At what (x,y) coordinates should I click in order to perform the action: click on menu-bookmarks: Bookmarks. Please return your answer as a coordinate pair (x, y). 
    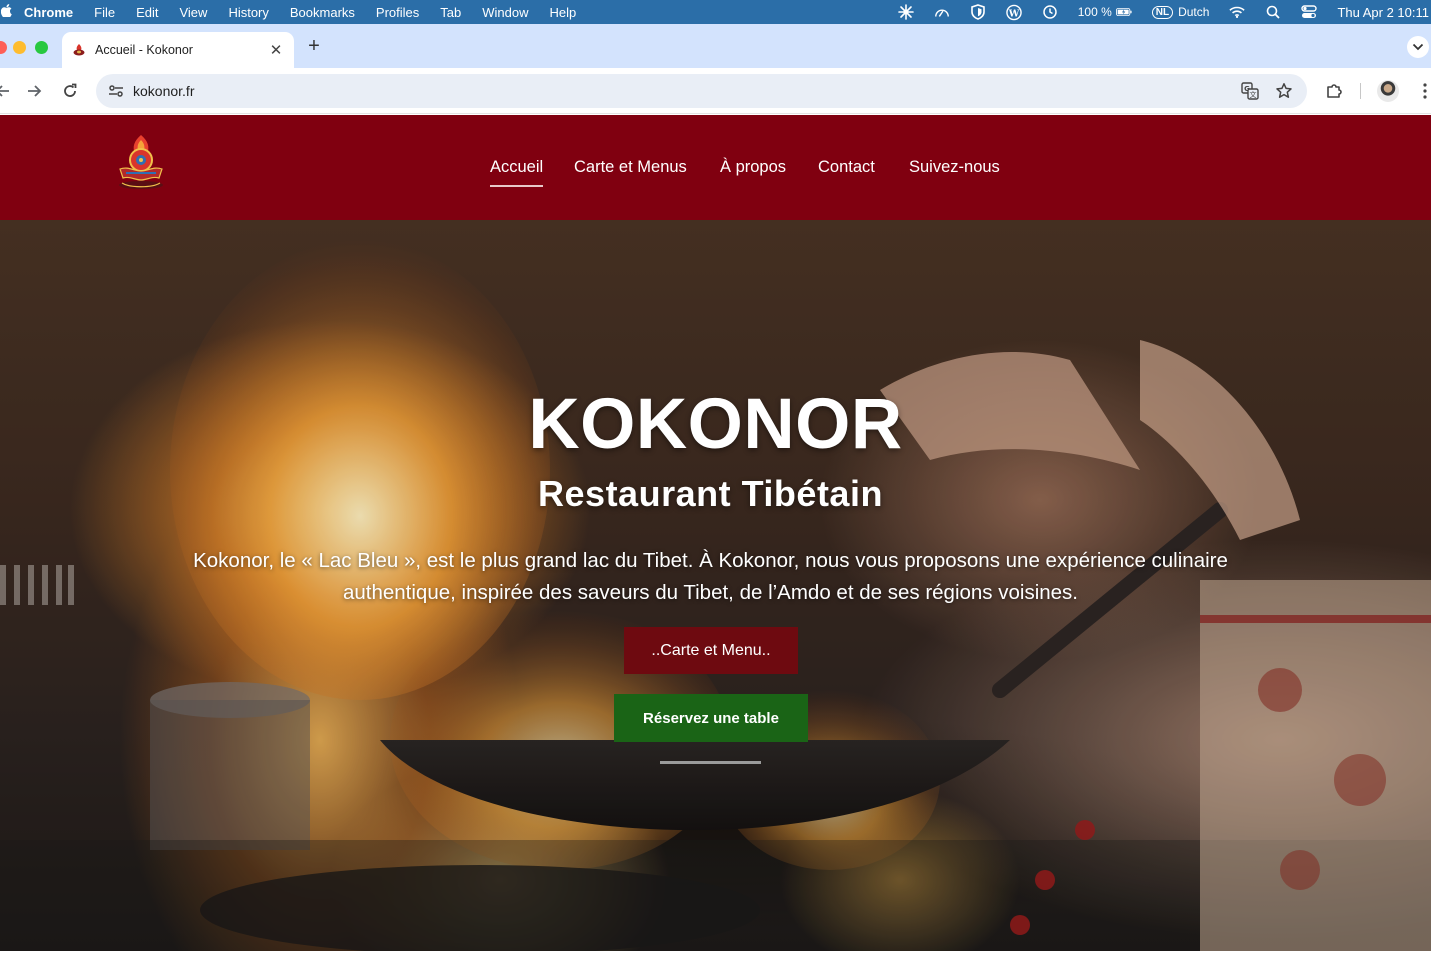
    Looking at the image, I should click on (322, 12).